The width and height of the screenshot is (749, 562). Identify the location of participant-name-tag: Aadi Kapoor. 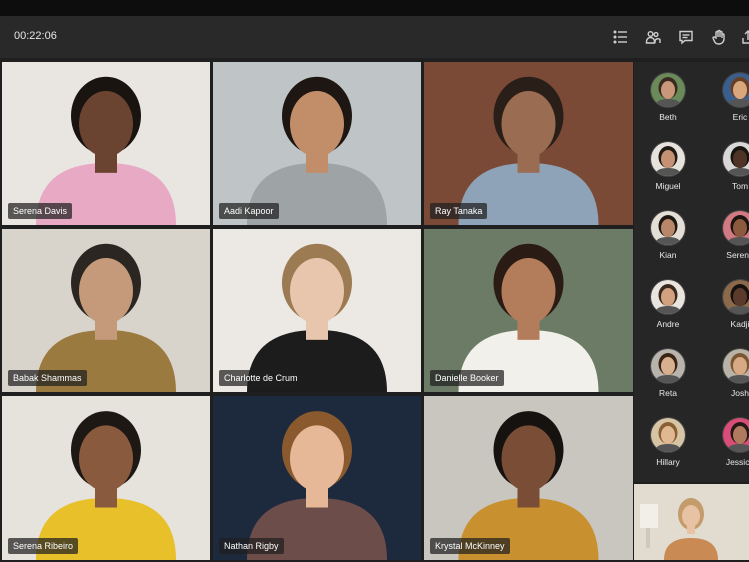
(249, 211).